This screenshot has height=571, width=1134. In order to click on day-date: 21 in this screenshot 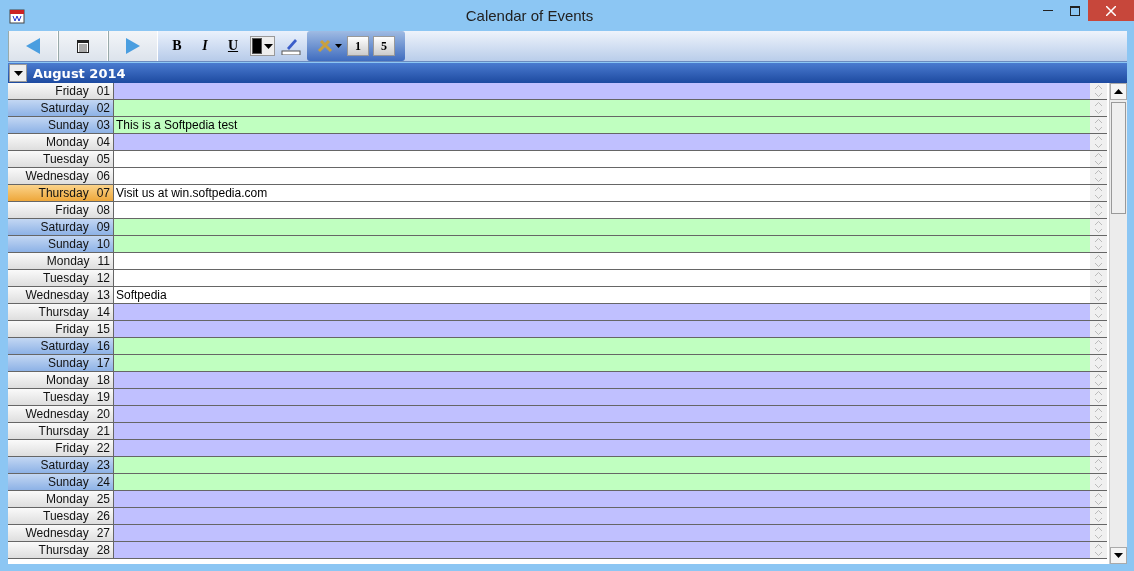, I will do `click(103, 431)`.